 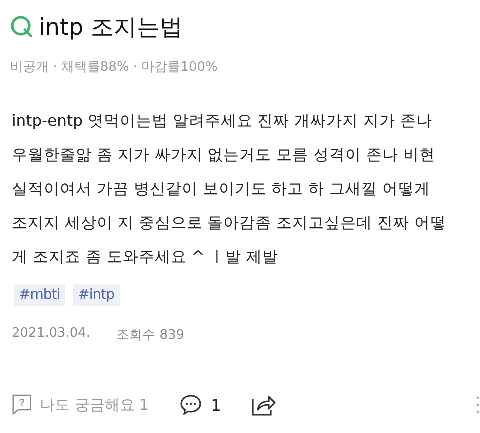 What do you see at coordinates (191, 405) in the screenshot?
I see `speech-bubble-icon` at bounding box center [191, 405].